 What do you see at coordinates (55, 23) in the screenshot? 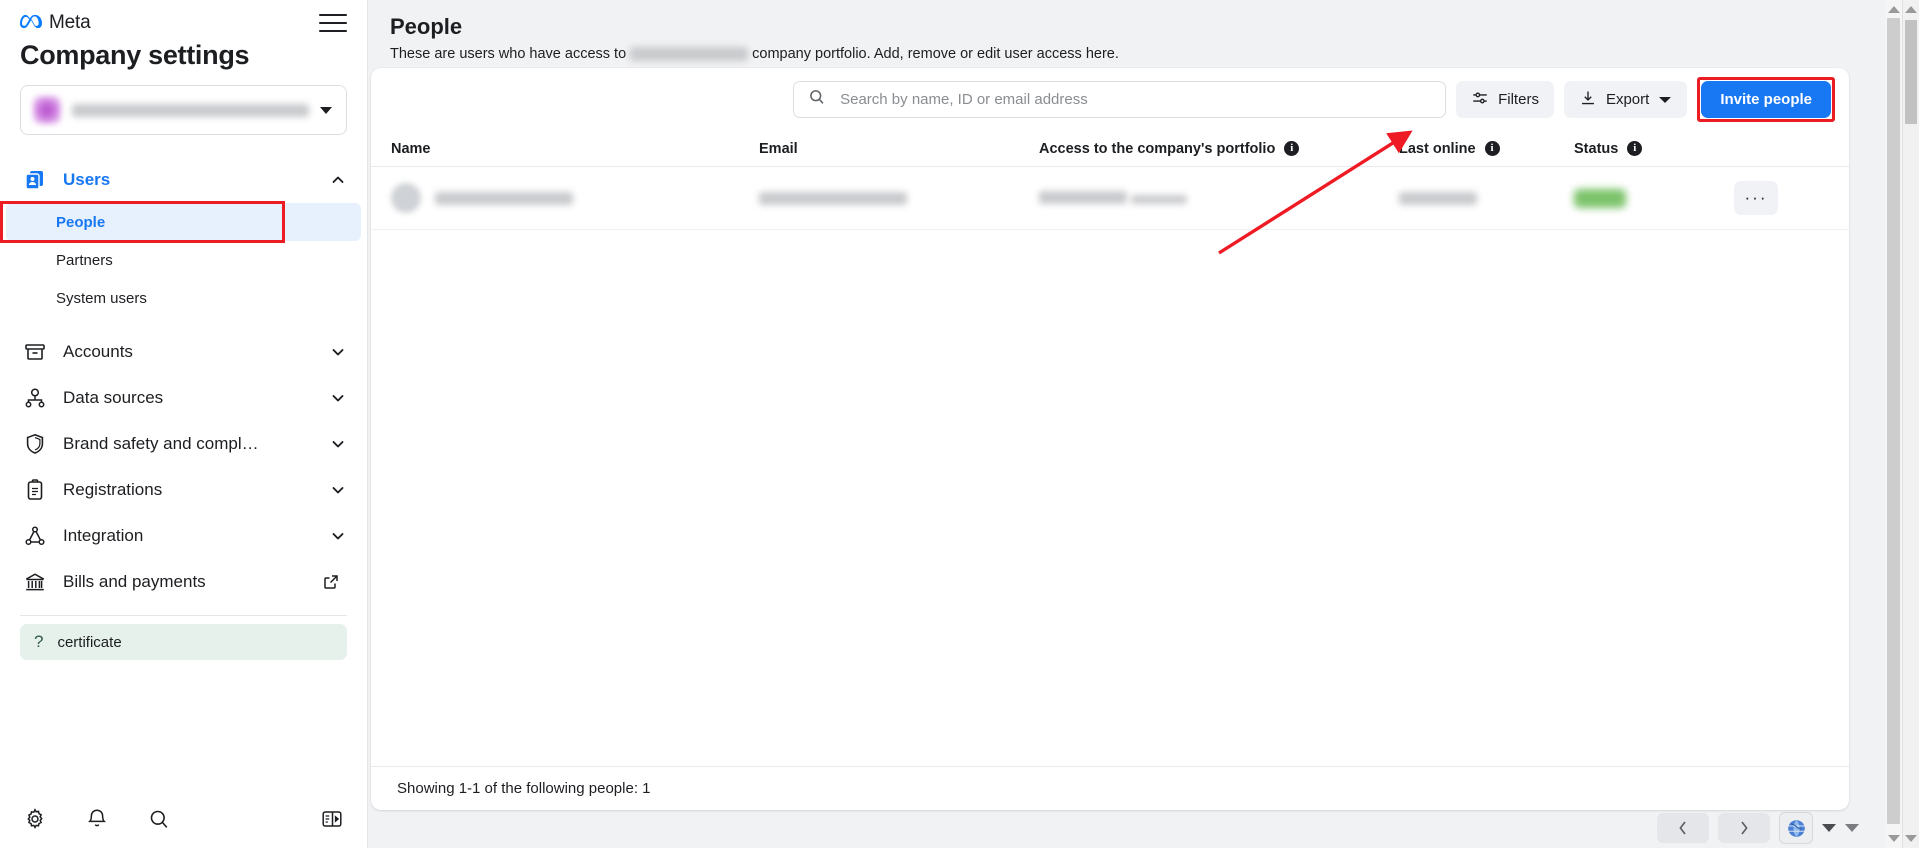
I see `meta-logo: Meta` at bounding box center [55, 23].